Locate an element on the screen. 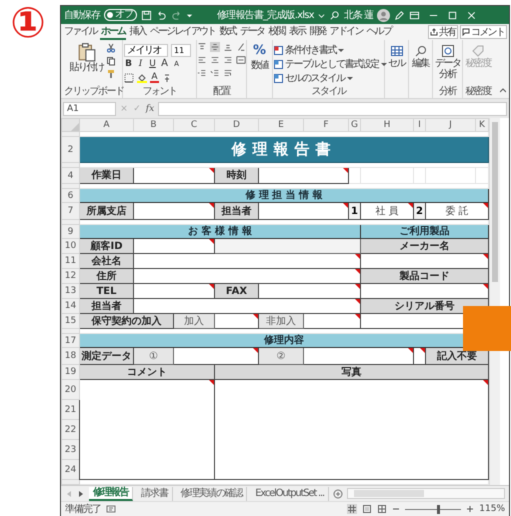 This screenshot has height=516, width=511. ribbon-tab: ページレイアウト is located at coordinates (182, 32).